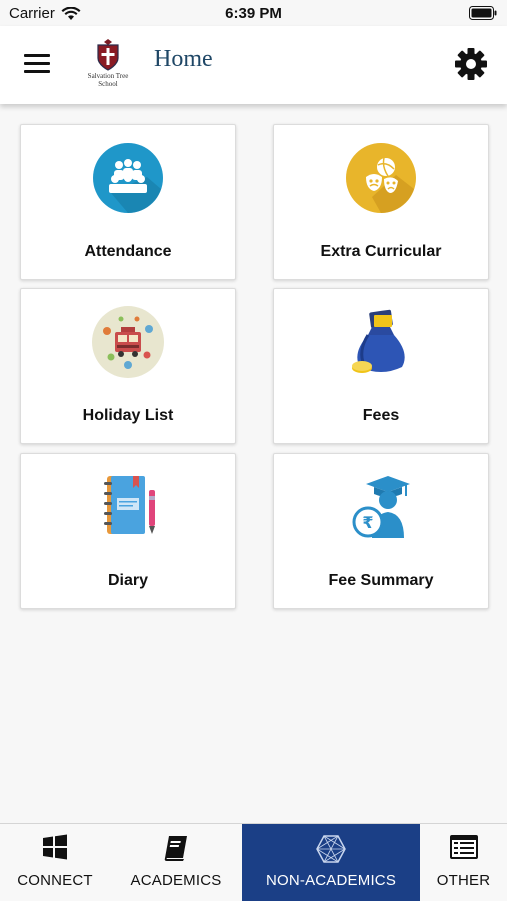  Describe the element at coordinates (331, 880) in the screenshot. I see `tab-label: NON-ACADEMICS` at that location.